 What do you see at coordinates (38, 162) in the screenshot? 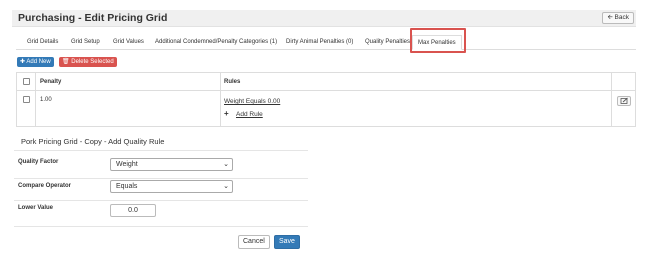
I see `quality-factor-label: Quality Factor` at bounding box center [38, 162].